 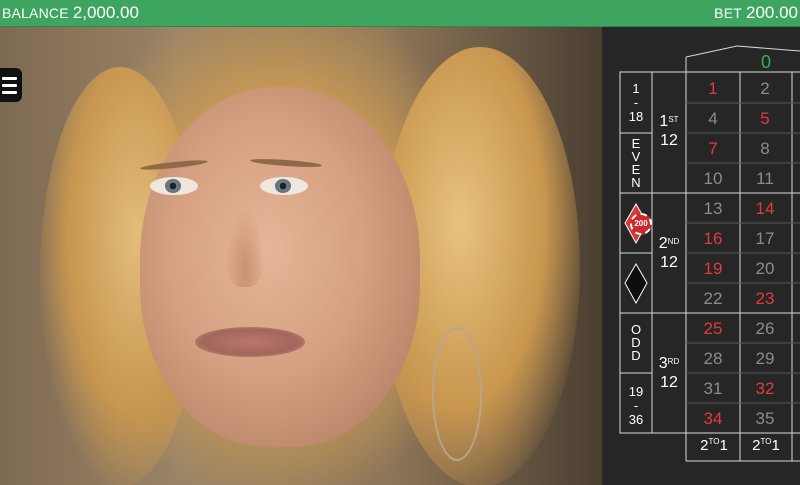 I want to click on bet-number: 28, so click(x=713, y=358).